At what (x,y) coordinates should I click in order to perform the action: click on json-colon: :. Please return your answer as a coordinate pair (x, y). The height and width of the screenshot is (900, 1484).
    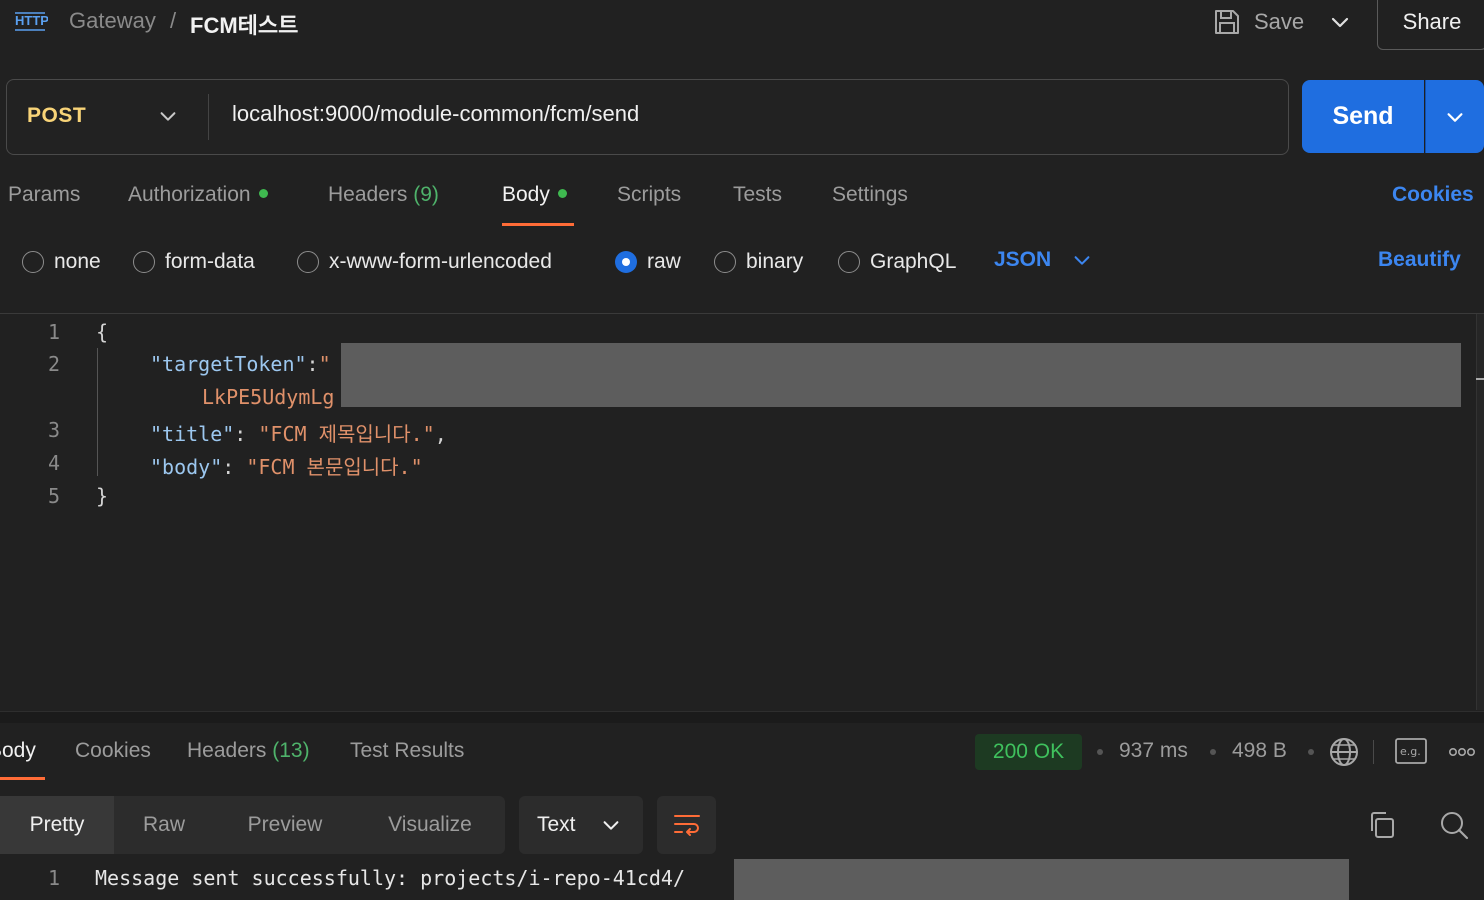
    Looking at the image, I should click on (312, 364).